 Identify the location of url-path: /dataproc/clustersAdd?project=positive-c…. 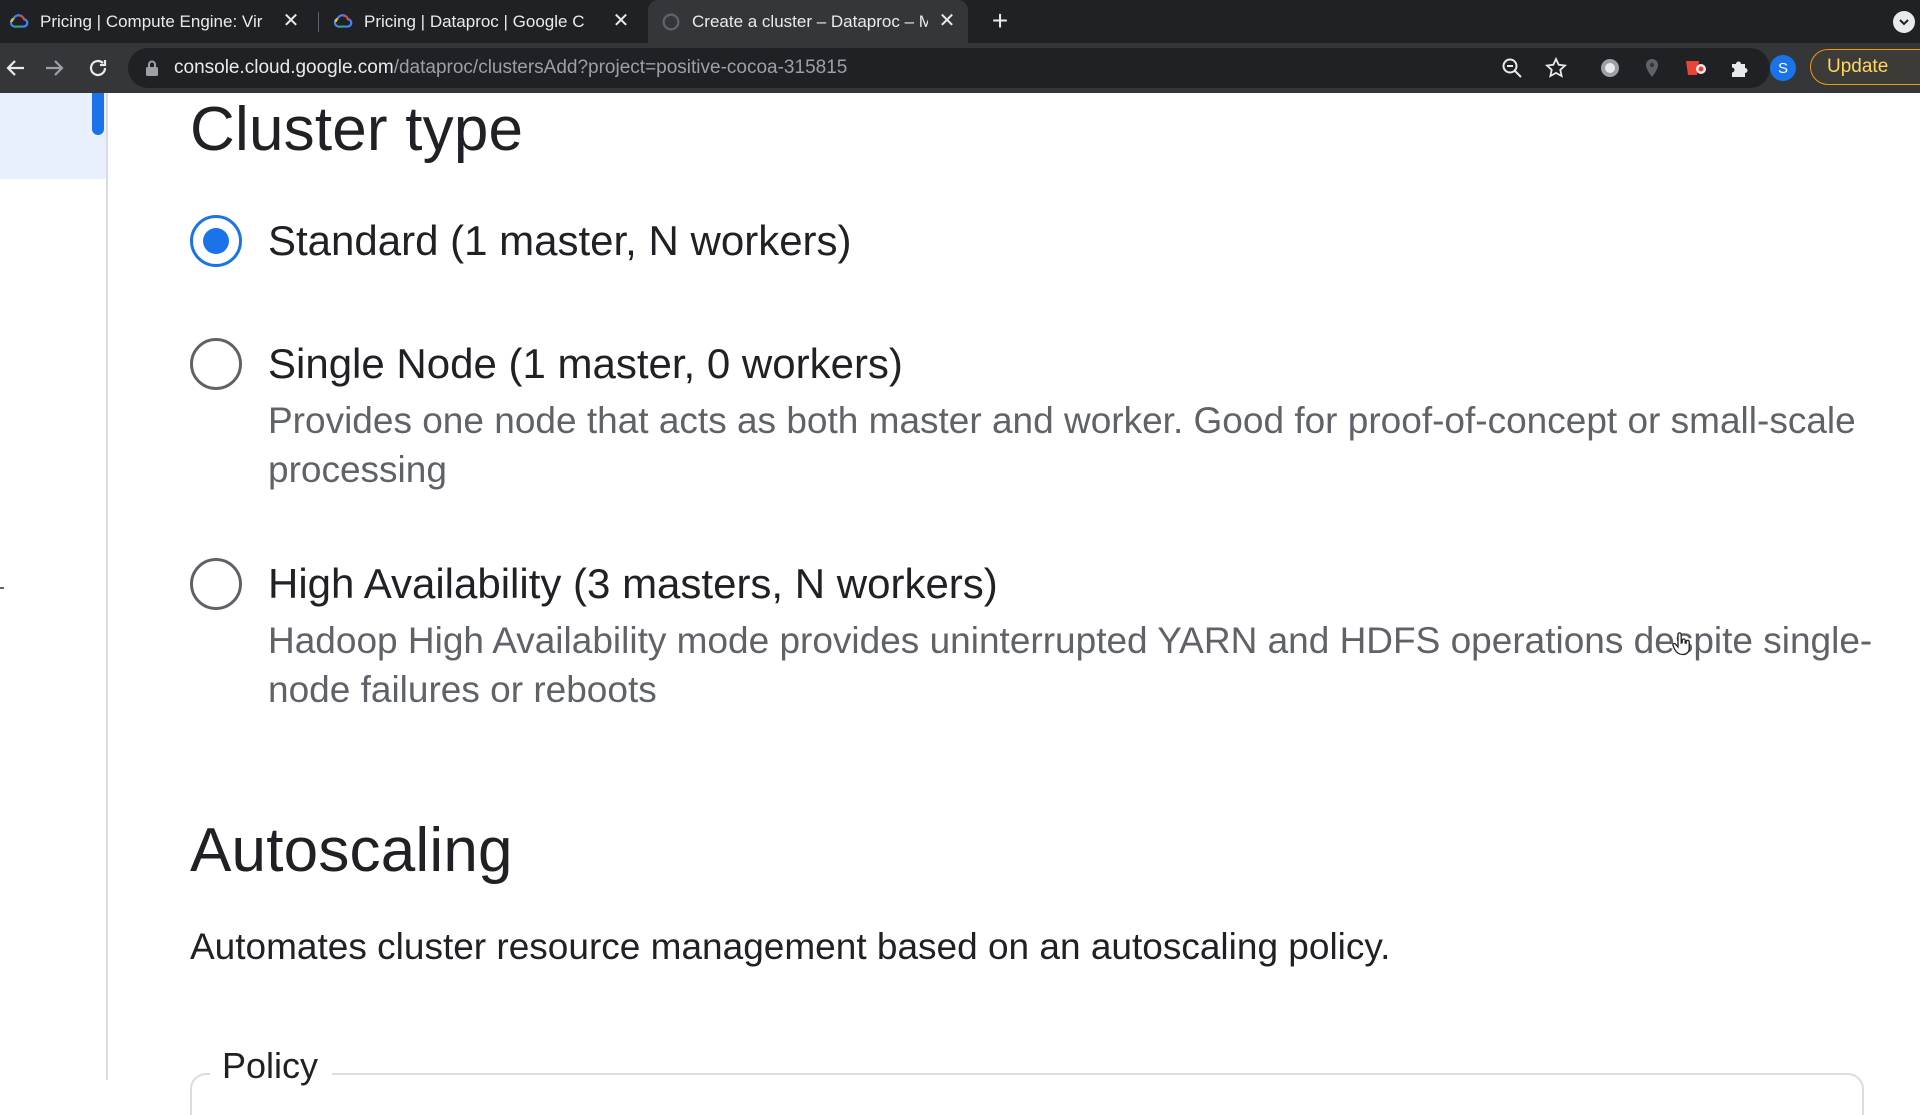
(620, 67).